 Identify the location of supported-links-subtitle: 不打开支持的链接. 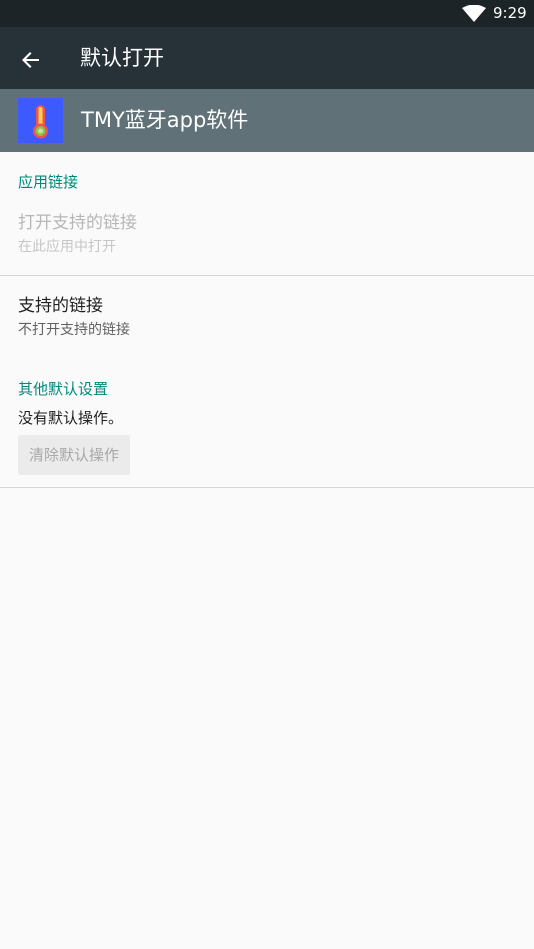
(74, 330).